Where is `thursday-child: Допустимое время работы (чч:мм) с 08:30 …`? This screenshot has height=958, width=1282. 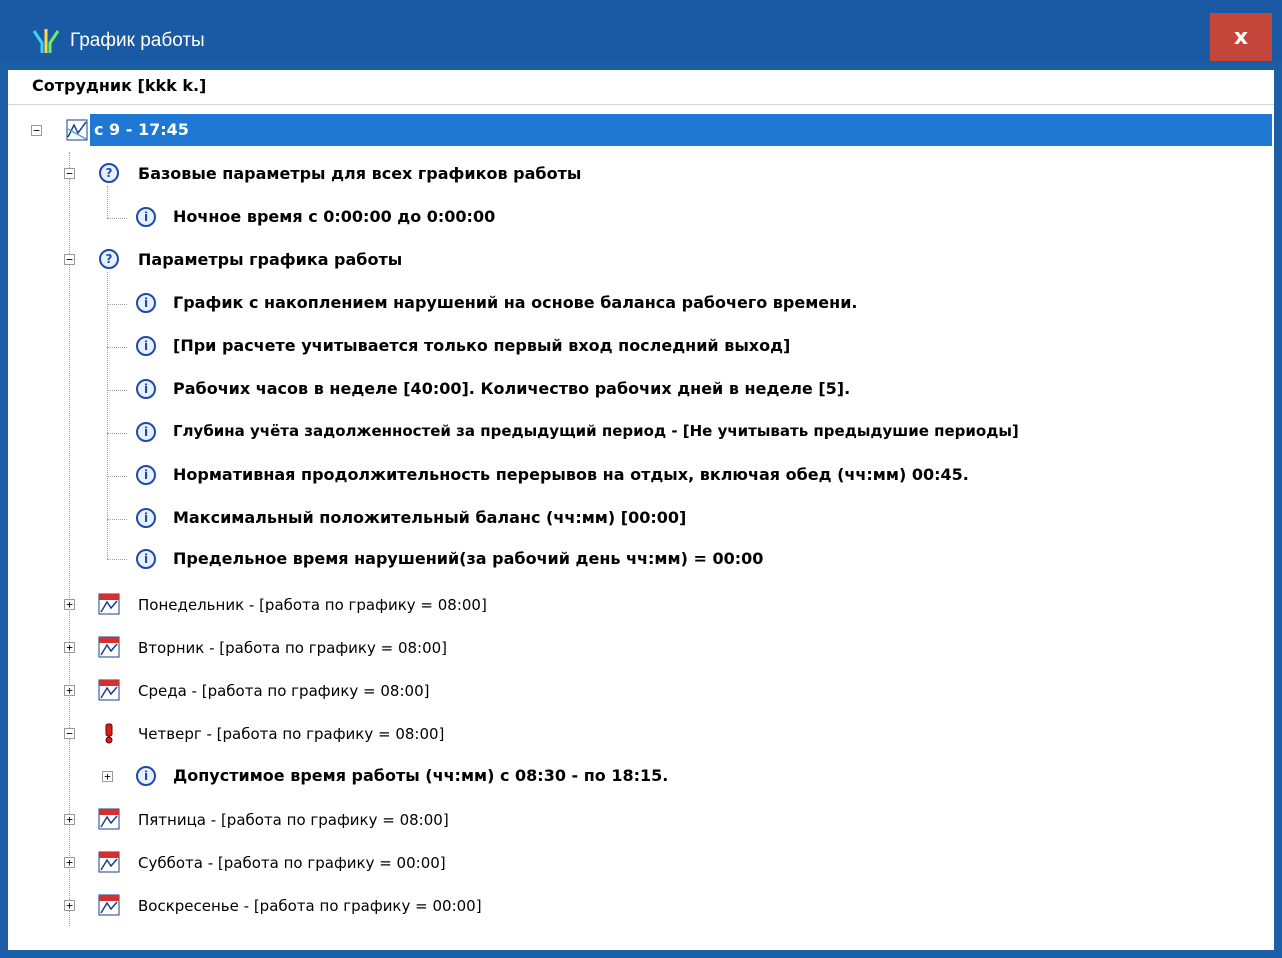
thursday-child: Допустимое время работы (чч:мм) с 08:30 … is located at coordinates (420, 775).